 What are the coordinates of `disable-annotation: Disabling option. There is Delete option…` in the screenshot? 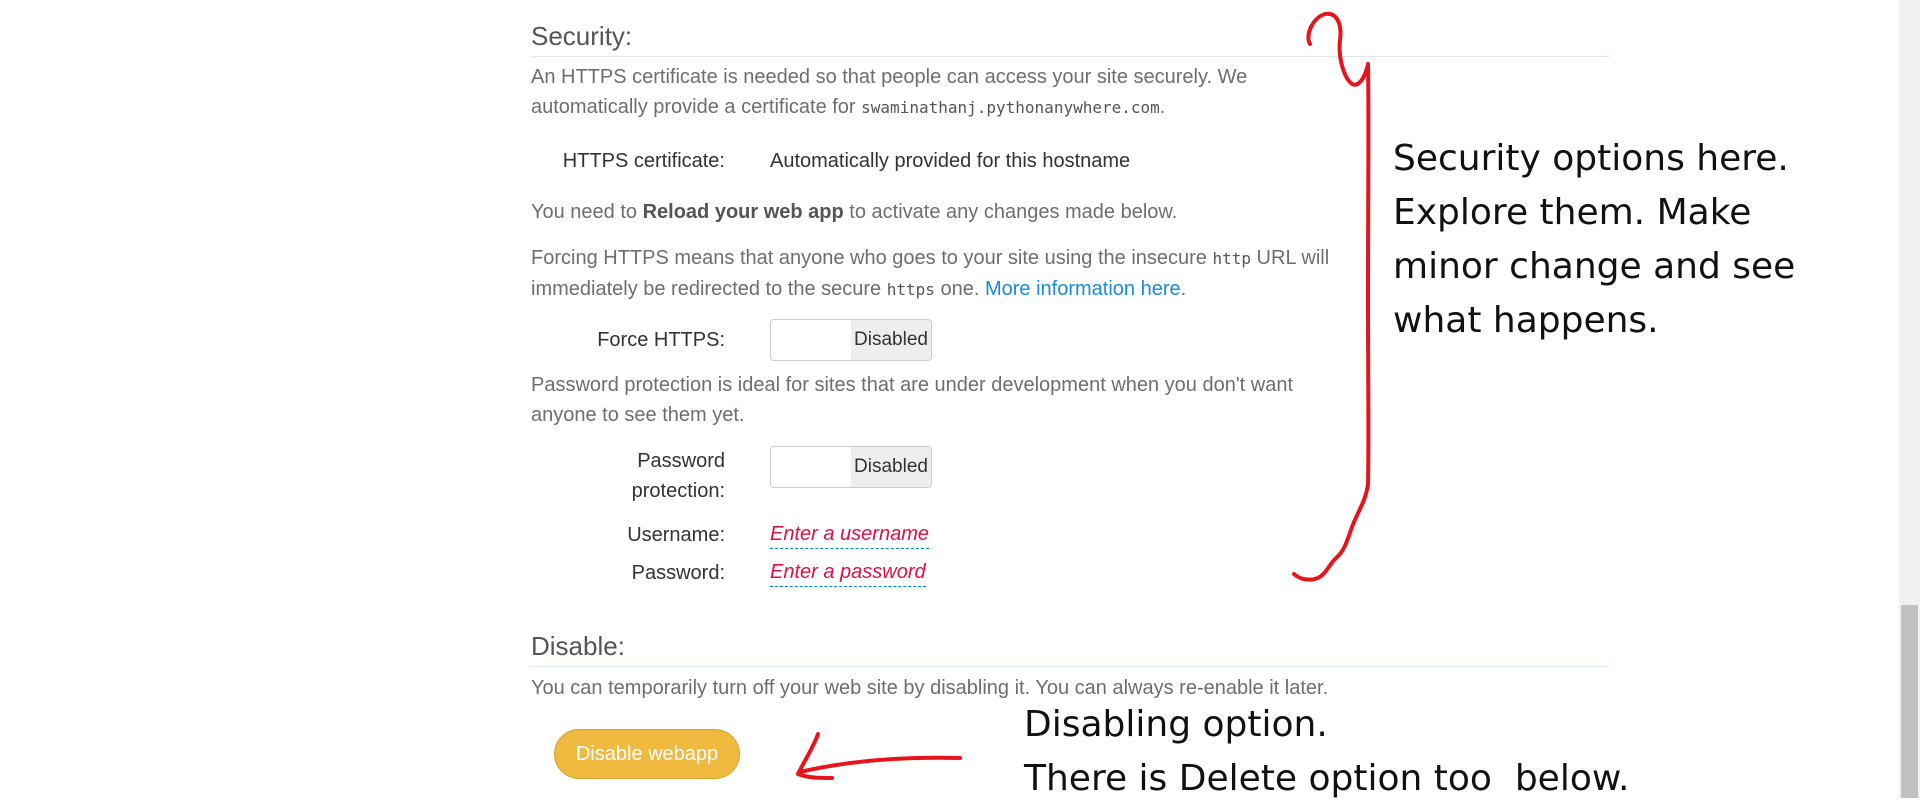 It's located at (1326, 752).